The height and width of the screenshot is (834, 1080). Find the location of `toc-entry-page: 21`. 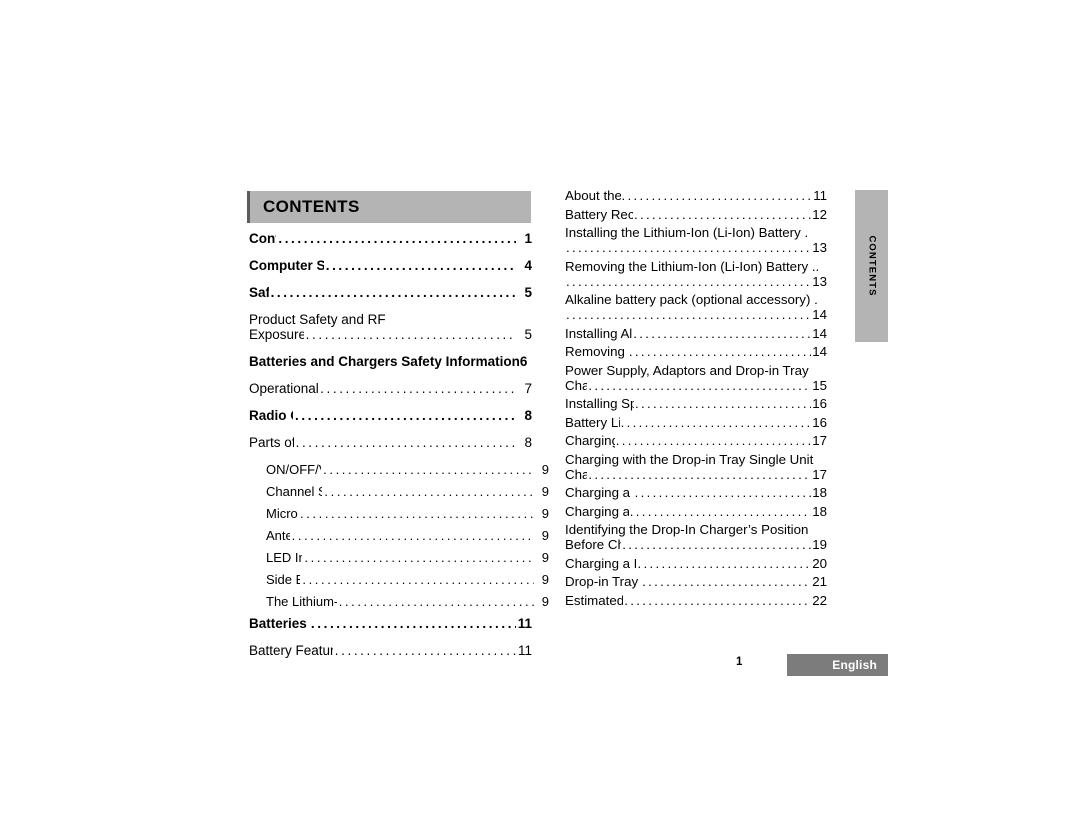

toc-entry-page: 21 is located at coordinates (819, 581).